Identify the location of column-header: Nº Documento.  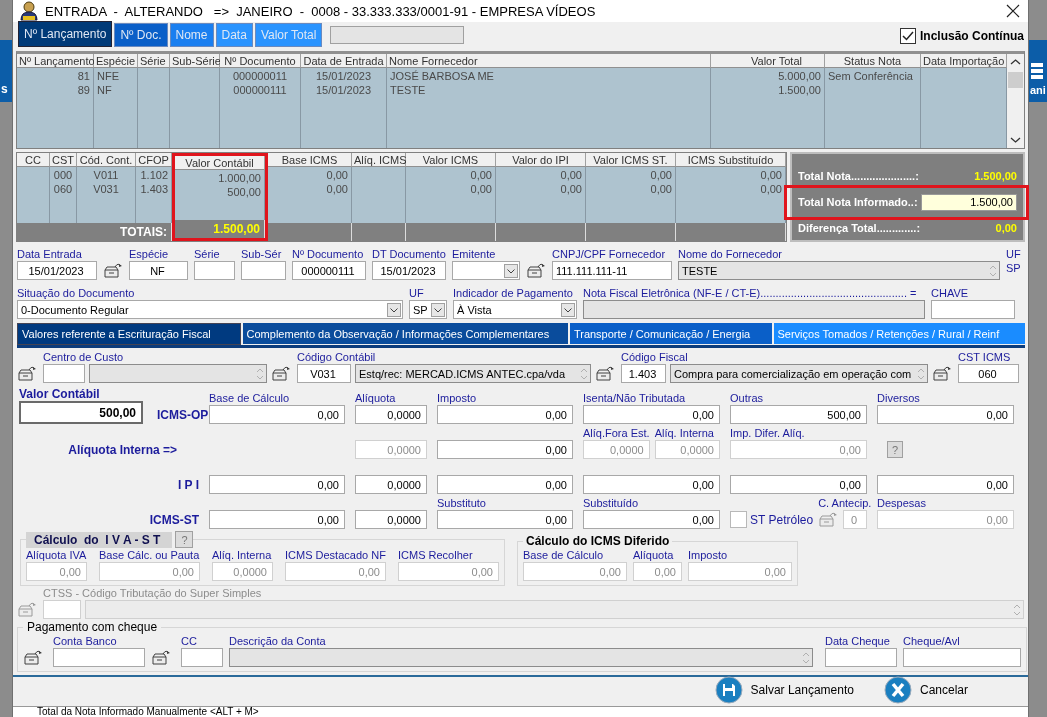
(260, 61).